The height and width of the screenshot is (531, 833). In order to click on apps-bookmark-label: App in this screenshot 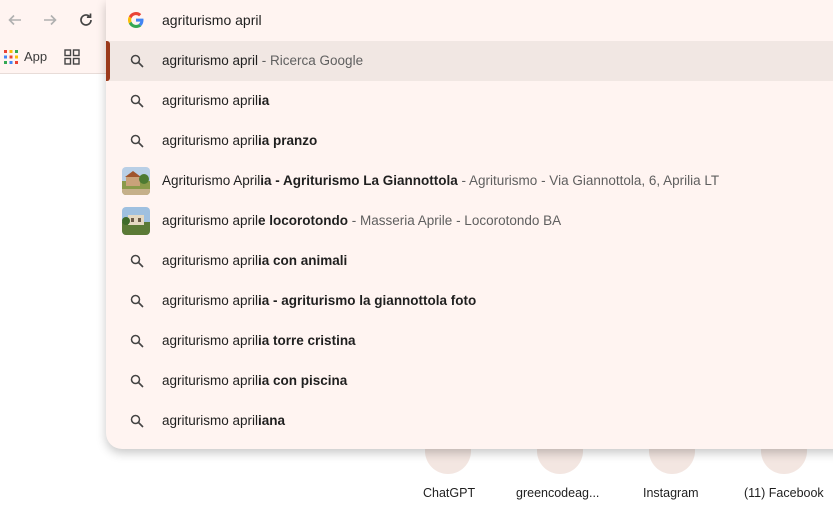, I will do `click(36, 56)`.